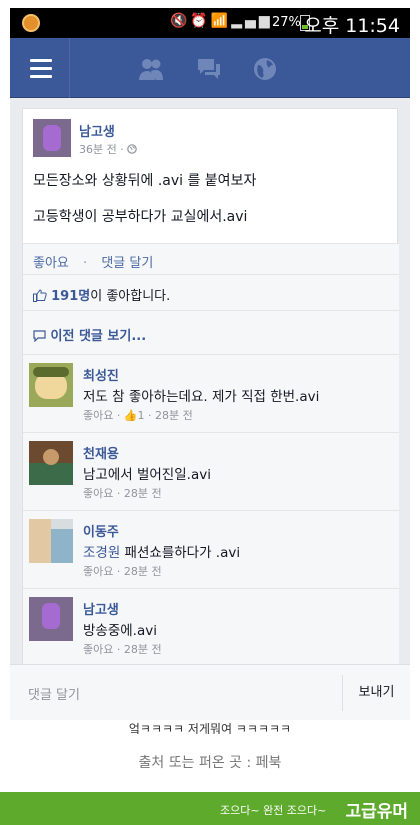  I want to click on comment-text: 저도 참 좋아하는데요. 제가 직접 한번.avi, so click(201, 397).